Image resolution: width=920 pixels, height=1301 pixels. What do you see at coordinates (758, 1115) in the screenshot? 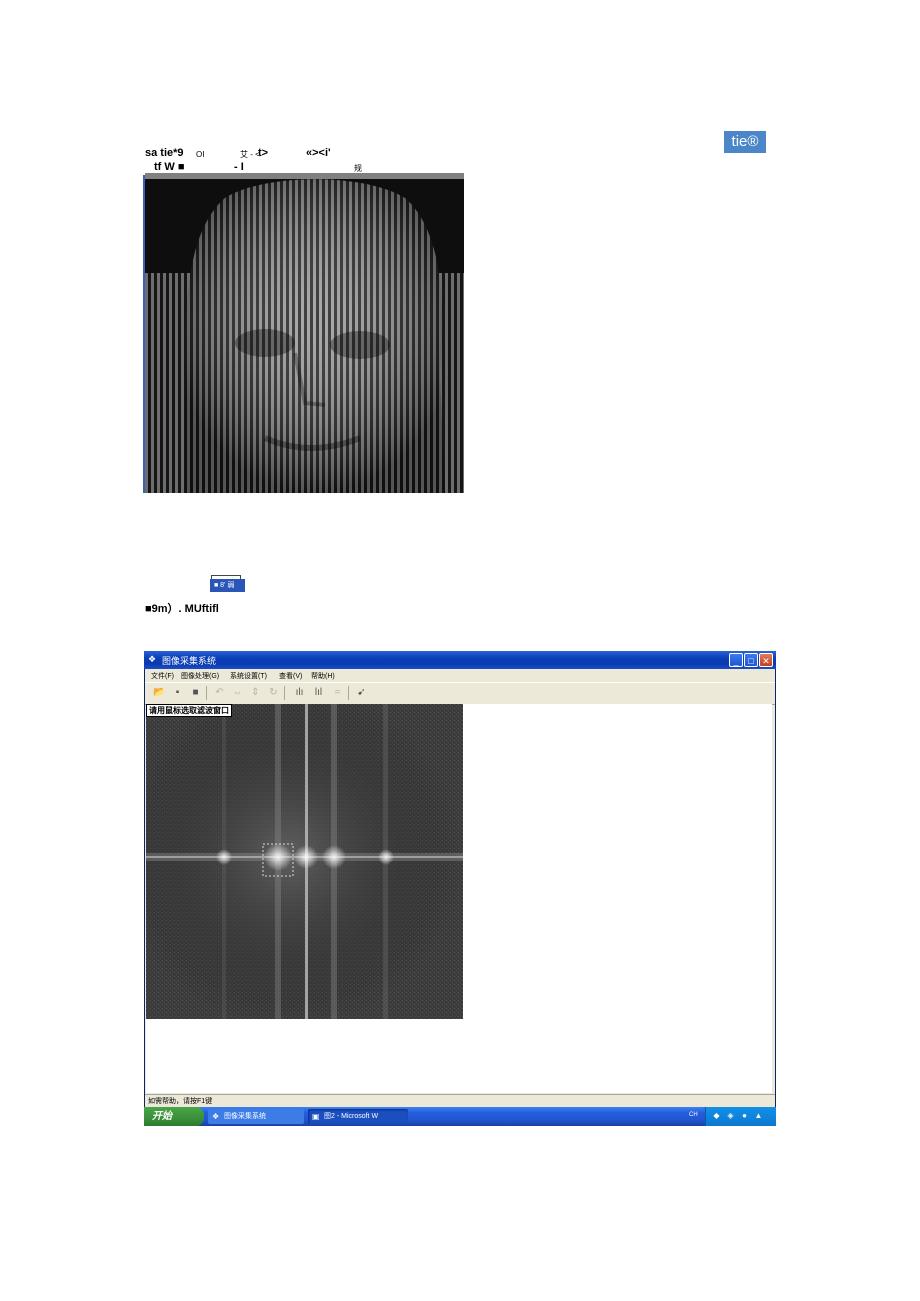
I see `antivirus-icon: ▲` at bounding box center [758, 1115].